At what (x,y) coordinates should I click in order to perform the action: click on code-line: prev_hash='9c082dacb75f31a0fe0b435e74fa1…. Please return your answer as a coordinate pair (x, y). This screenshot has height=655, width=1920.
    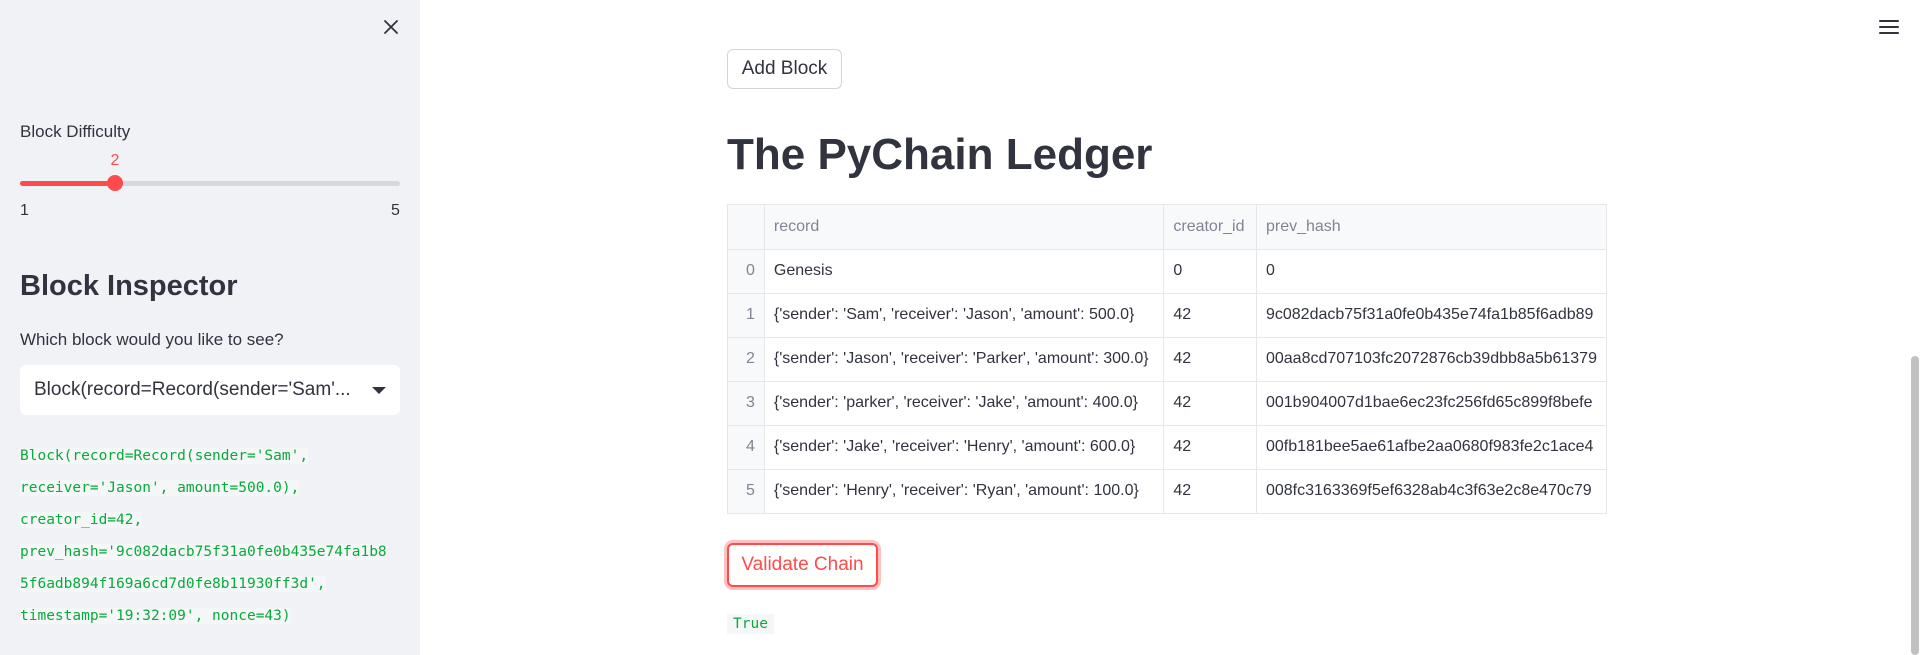
    Looking at the image, I should click on (203, 552).